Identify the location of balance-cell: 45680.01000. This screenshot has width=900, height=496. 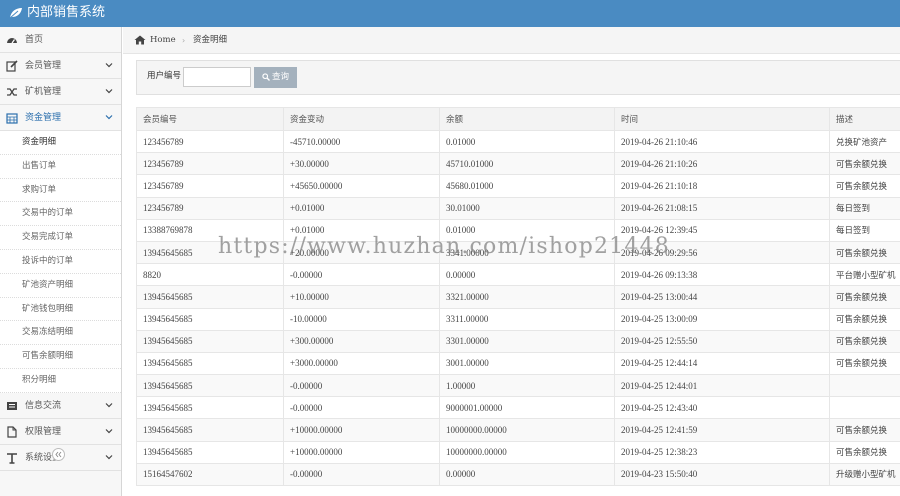
(527, 186).